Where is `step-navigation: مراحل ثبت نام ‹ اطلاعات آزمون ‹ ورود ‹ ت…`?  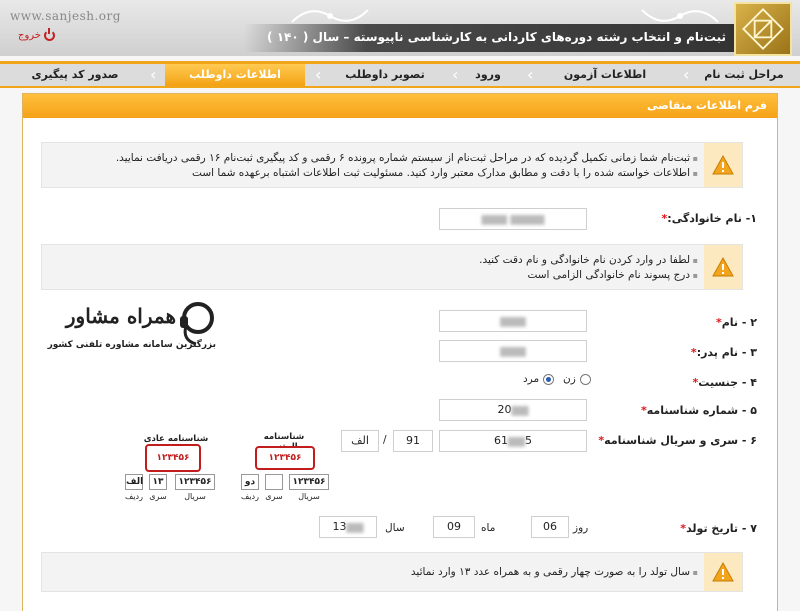 step-navigation: مراحل ثبت نام ‹ اطلاعات آزمون ‹ ورود ‹ ت… is located at coordinates (400, 74).